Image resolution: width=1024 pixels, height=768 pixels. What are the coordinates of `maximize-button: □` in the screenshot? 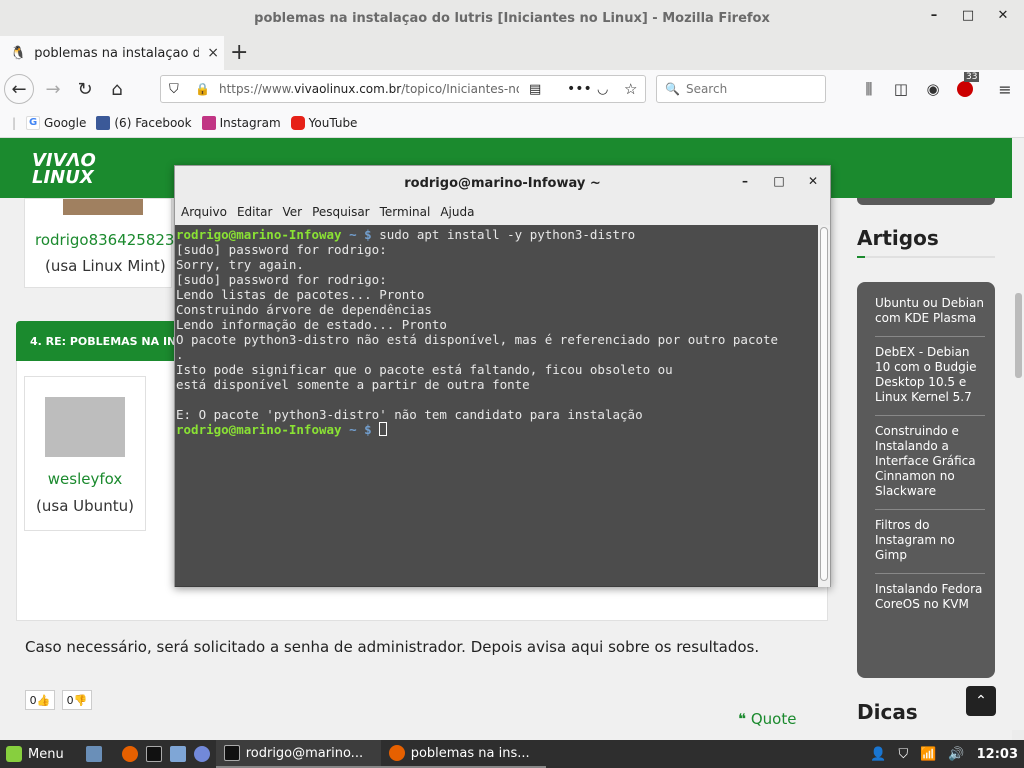 It's located at (968, 15).